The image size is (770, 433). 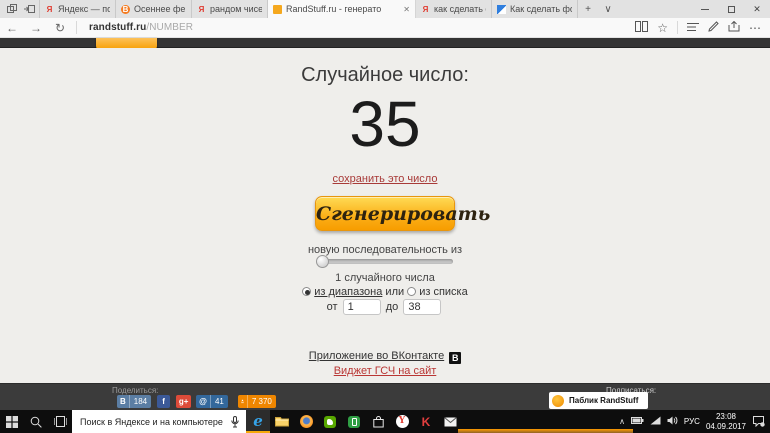 I want to click on slider-handle, so click(x=322, y=261).